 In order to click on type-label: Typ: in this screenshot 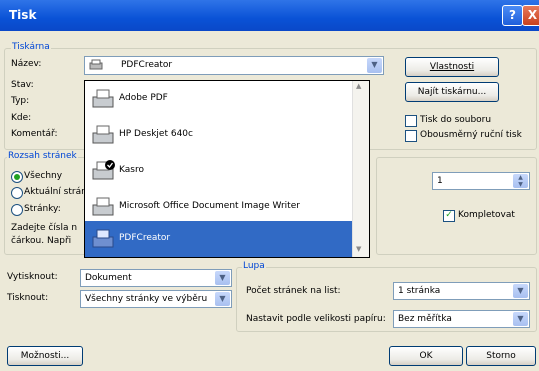, I will do `click(20, 101)`.